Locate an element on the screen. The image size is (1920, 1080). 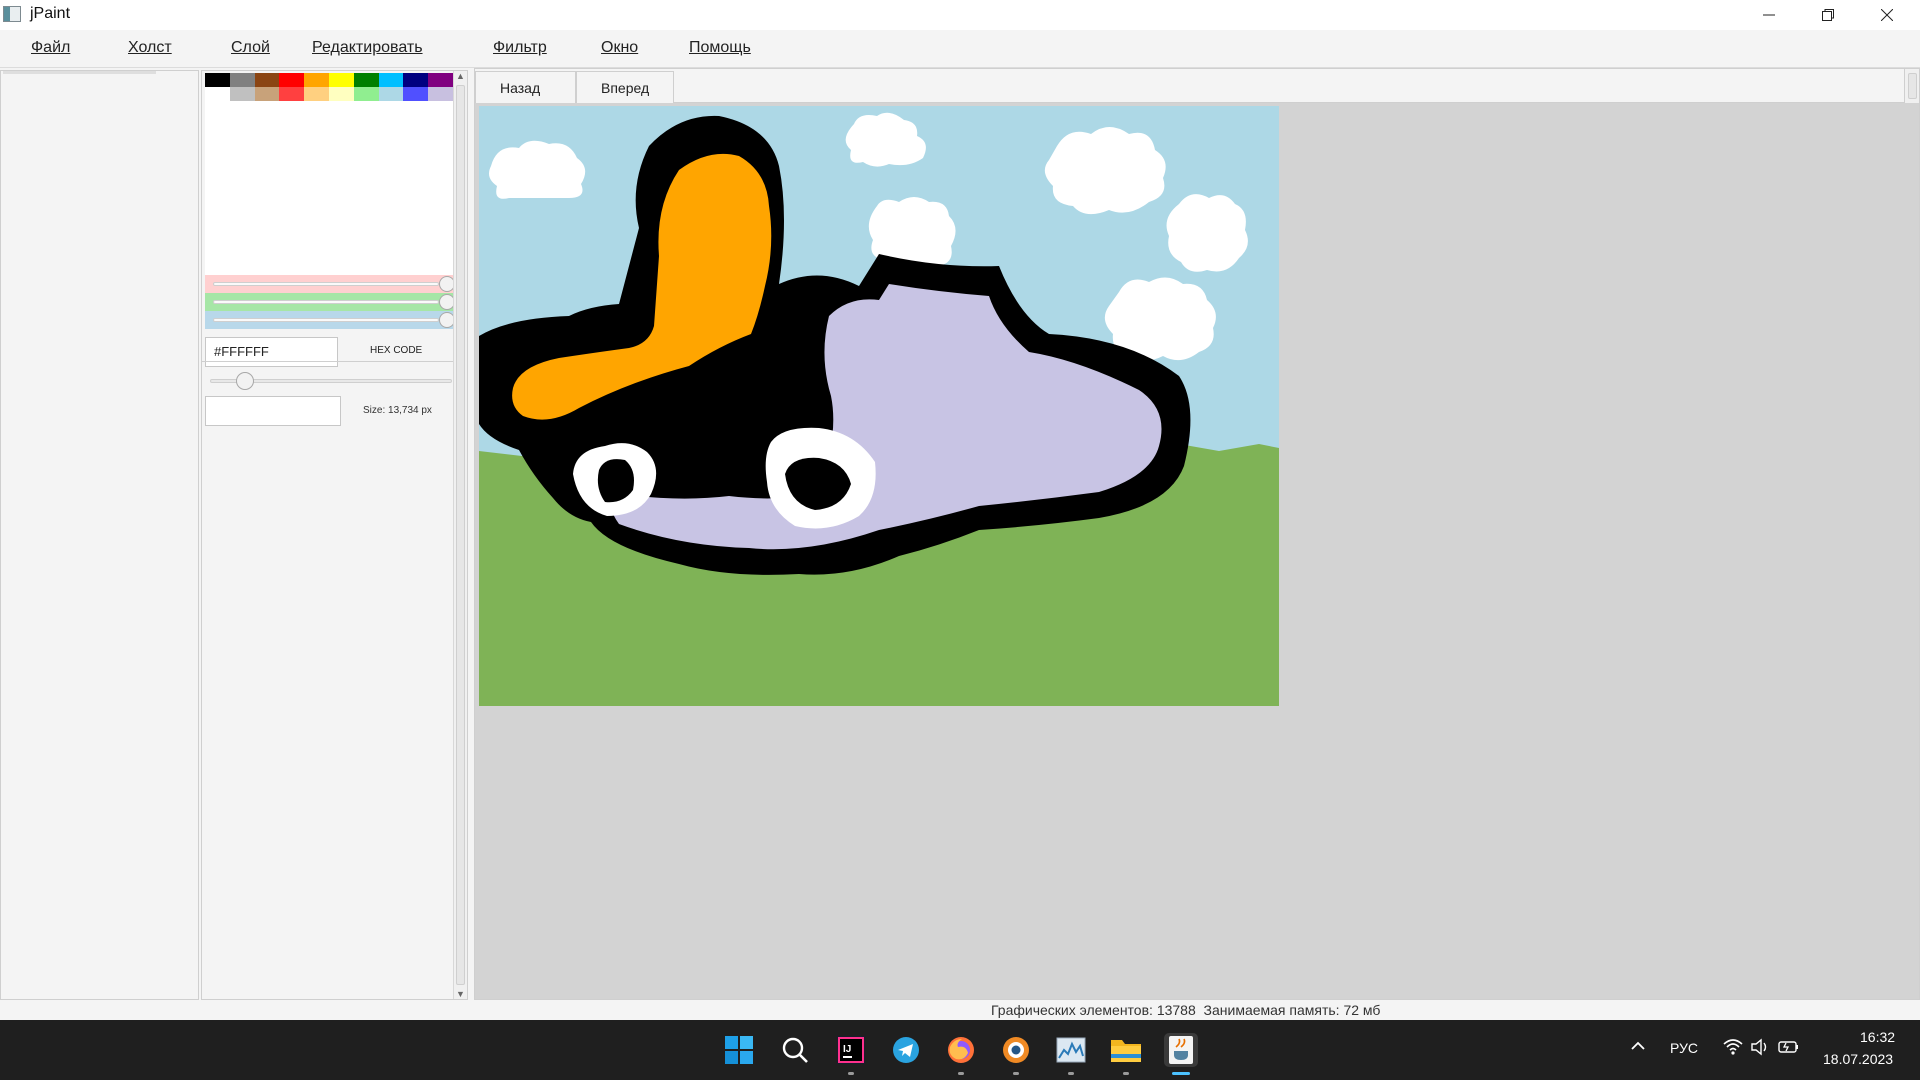
brush-size-slider is located at coordinates (331, 381).